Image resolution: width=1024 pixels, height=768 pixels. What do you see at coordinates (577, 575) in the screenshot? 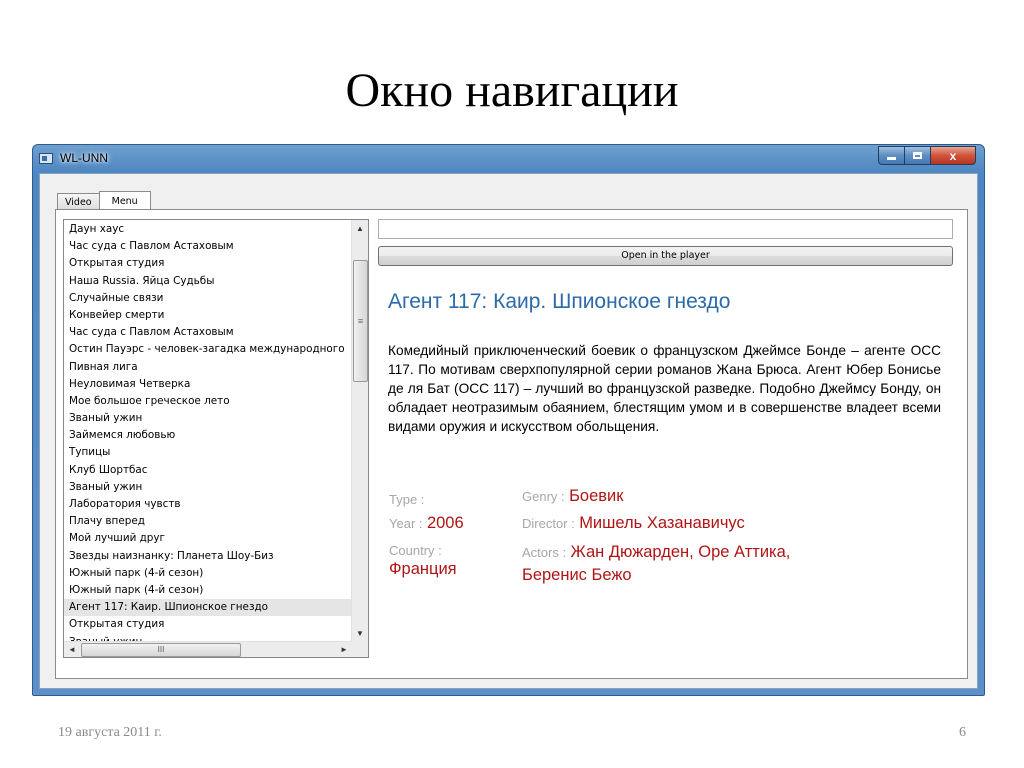
I see `actors-value-continued: Беренис Бежо` at bounding box center [577, 575].